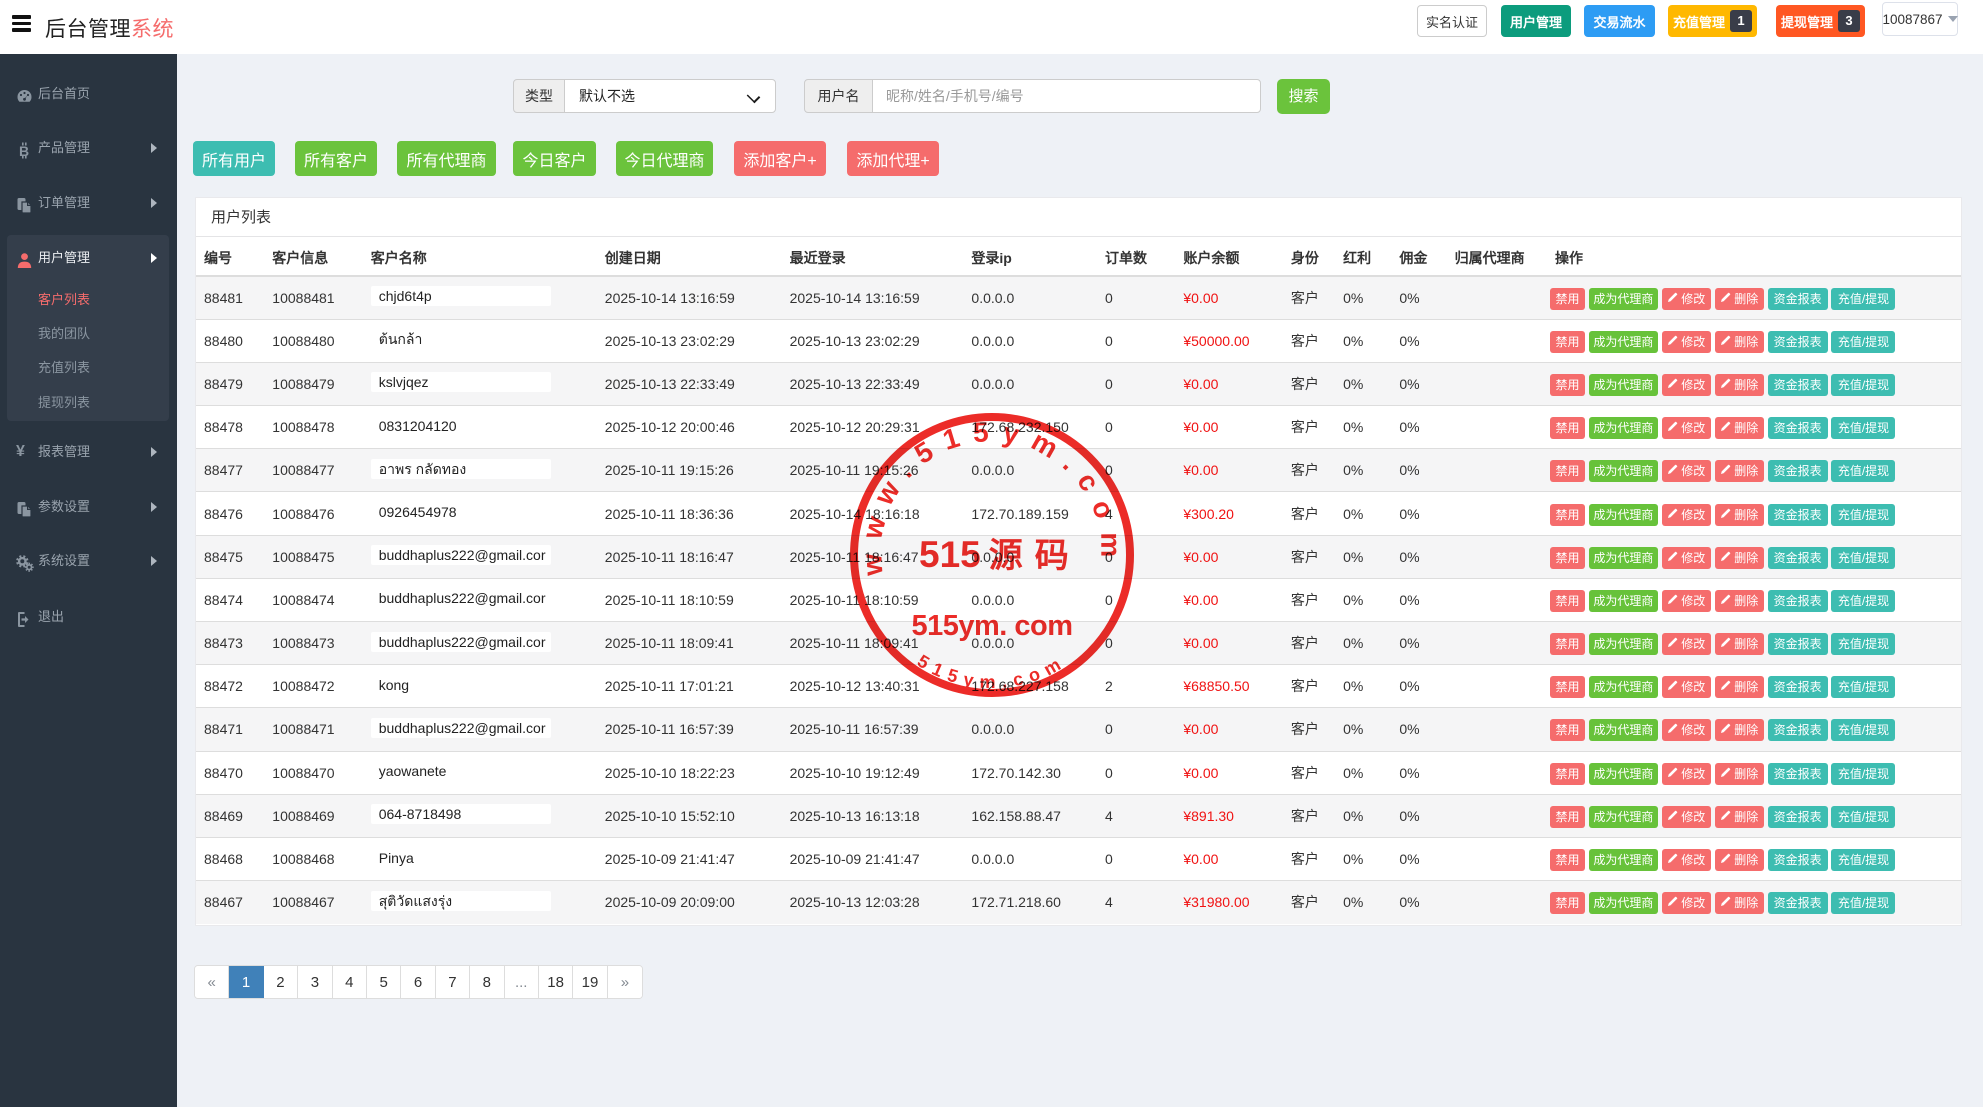  What do you see at coordinates (1000, 554) in the screenshot?
I see `svg-text:515源码: 515 源码` at bounding box center [1000, 554].